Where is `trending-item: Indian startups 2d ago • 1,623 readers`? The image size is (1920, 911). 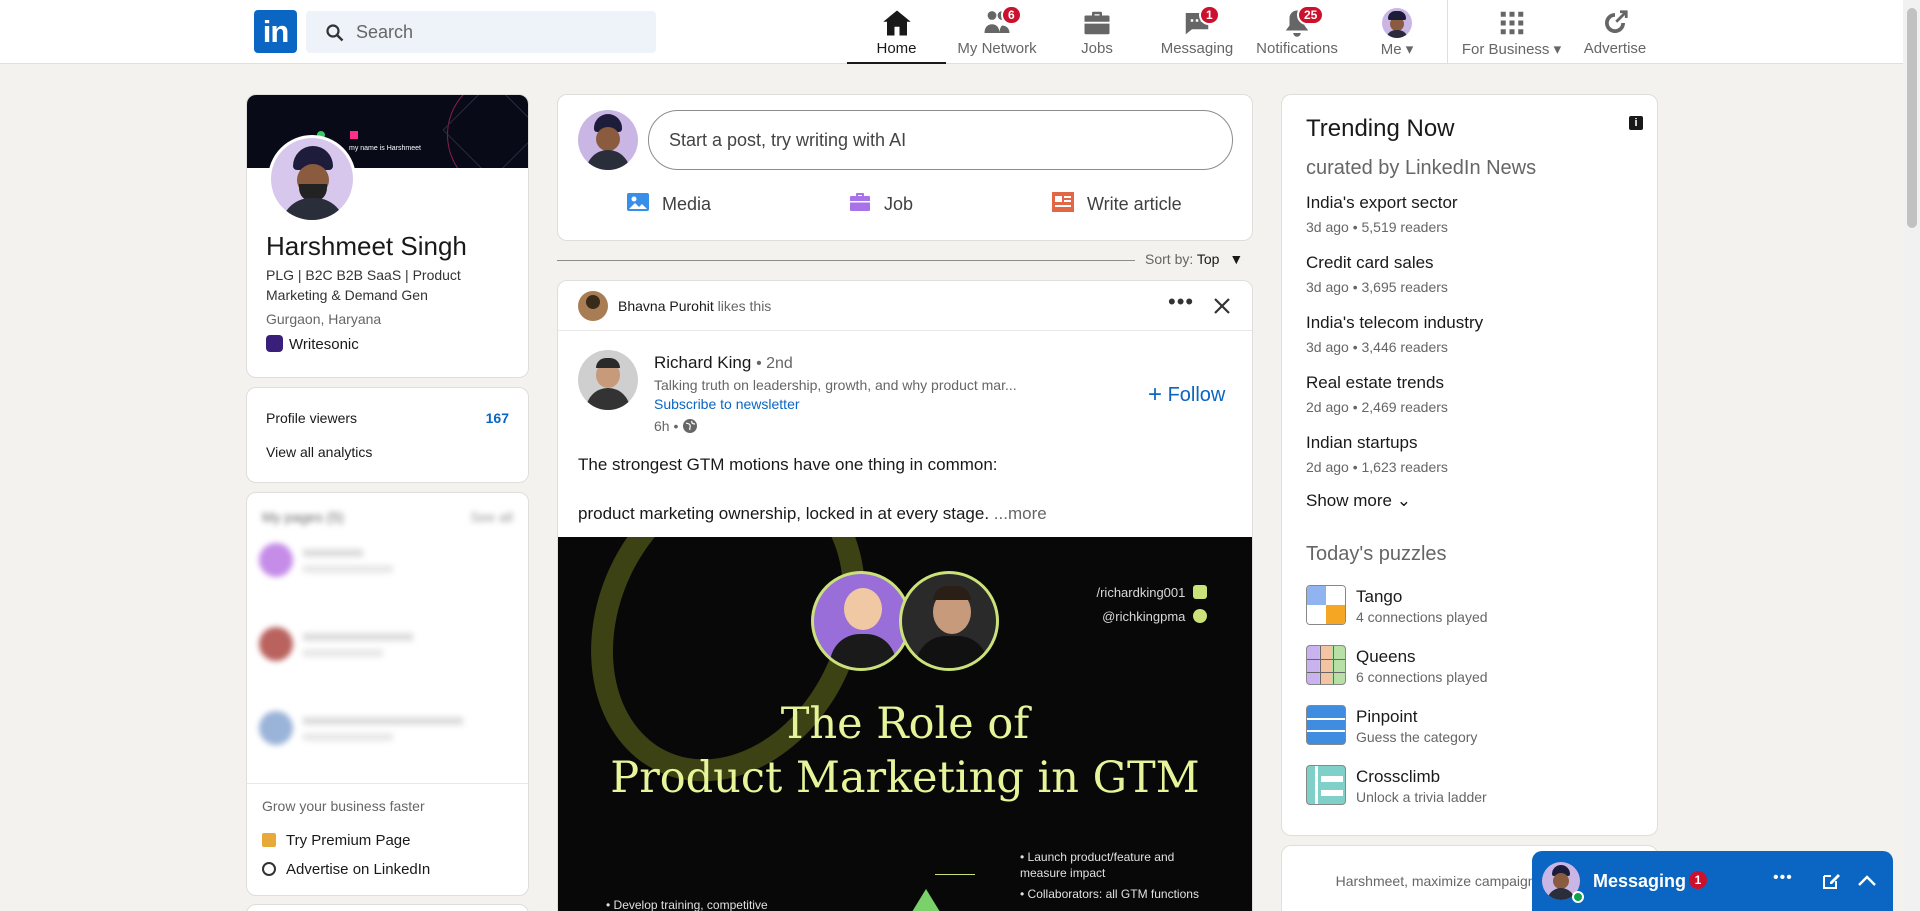 trending-item: Indian startups 2d ago • 1,623 readers is located at coordinates (1377, 454).